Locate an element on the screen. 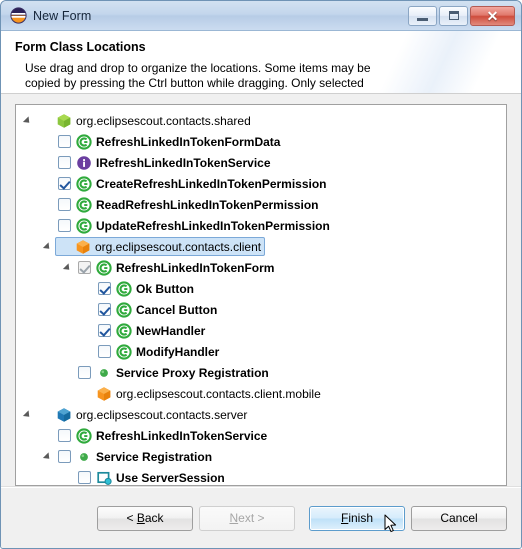 This screenshot has height=549, width=522. wizard-button-bar: < Back Next > Finish Cancel is located at coordinates (261, 517).